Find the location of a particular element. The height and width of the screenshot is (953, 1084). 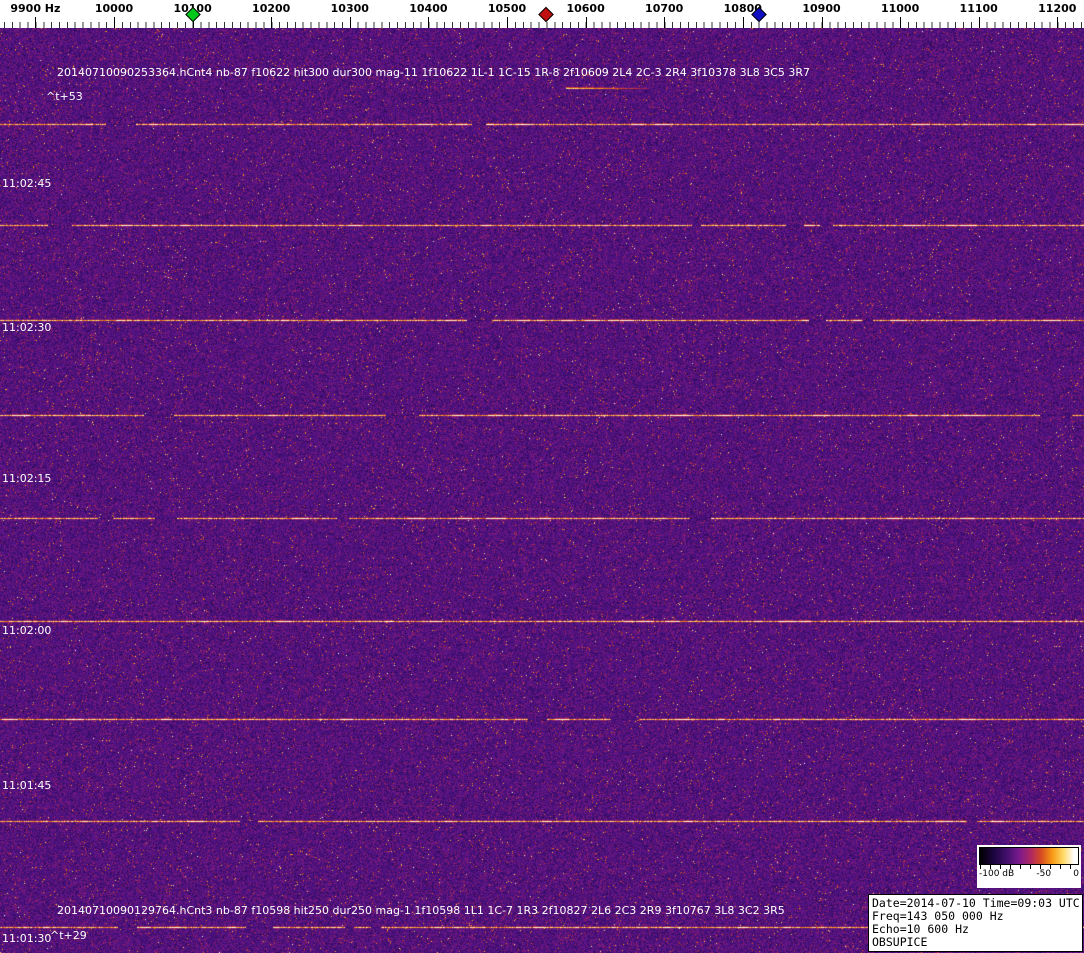

colorbar: -100 dB -50 0 is located at coordinates (1029, 866).